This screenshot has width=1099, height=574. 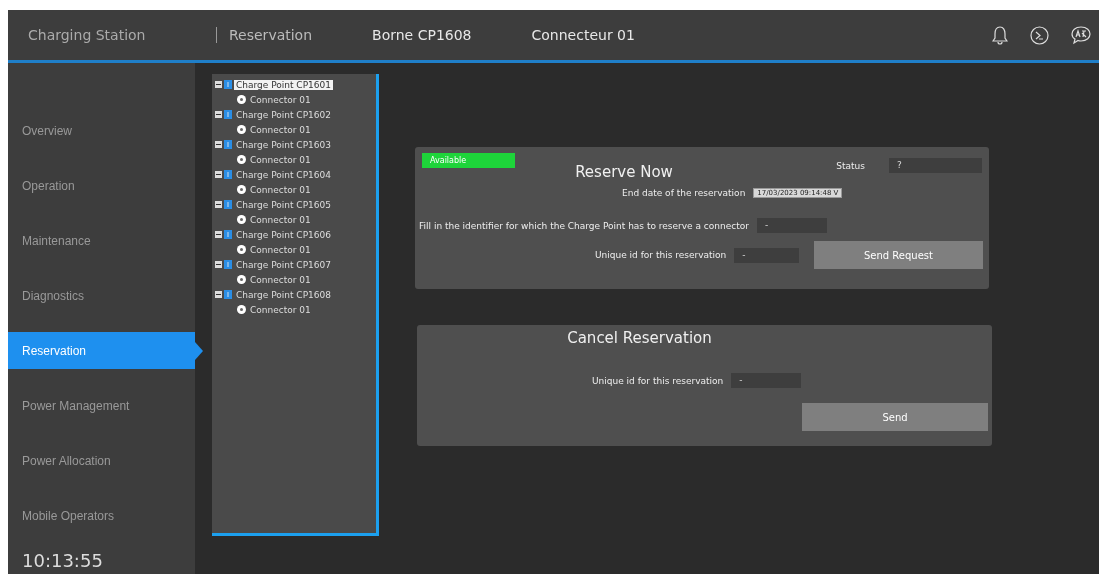 What do you see at coordinates (850, 165) in the screenshot?
I see `status-label: Status` at bounding box center [850, 165].